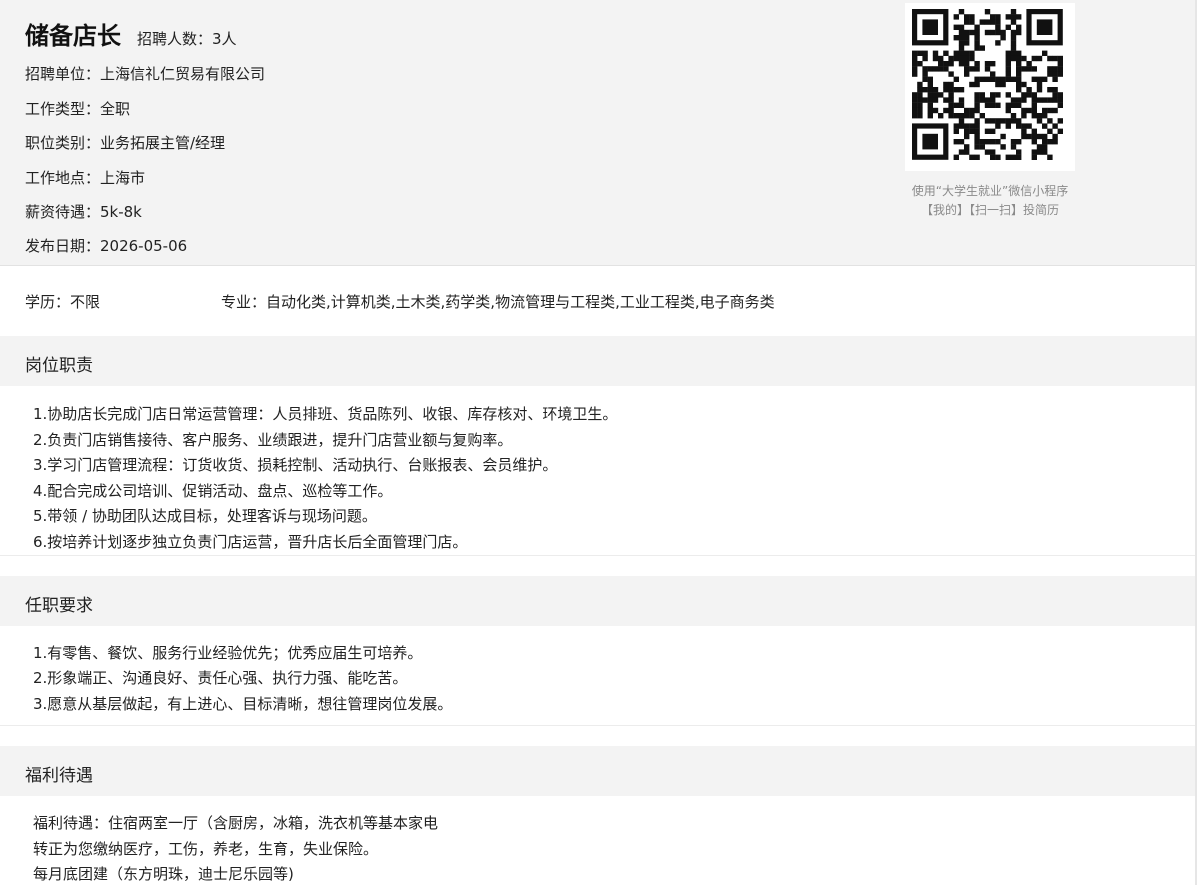 This screenshot has width=1197, height=885. What do you see at coordinates (59, 776) in the screenshot?
I see `benefits-heading: 福利待遇` at bounding box center [59, 776].